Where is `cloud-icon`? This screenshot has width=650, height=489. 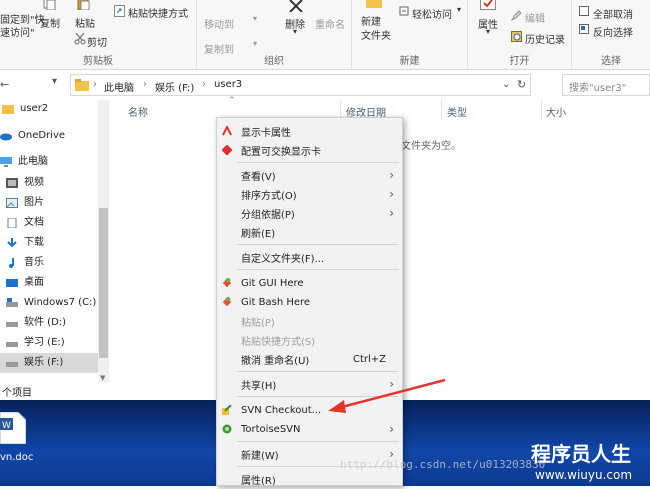
cloud-icon is located at coordinates (6, 137).